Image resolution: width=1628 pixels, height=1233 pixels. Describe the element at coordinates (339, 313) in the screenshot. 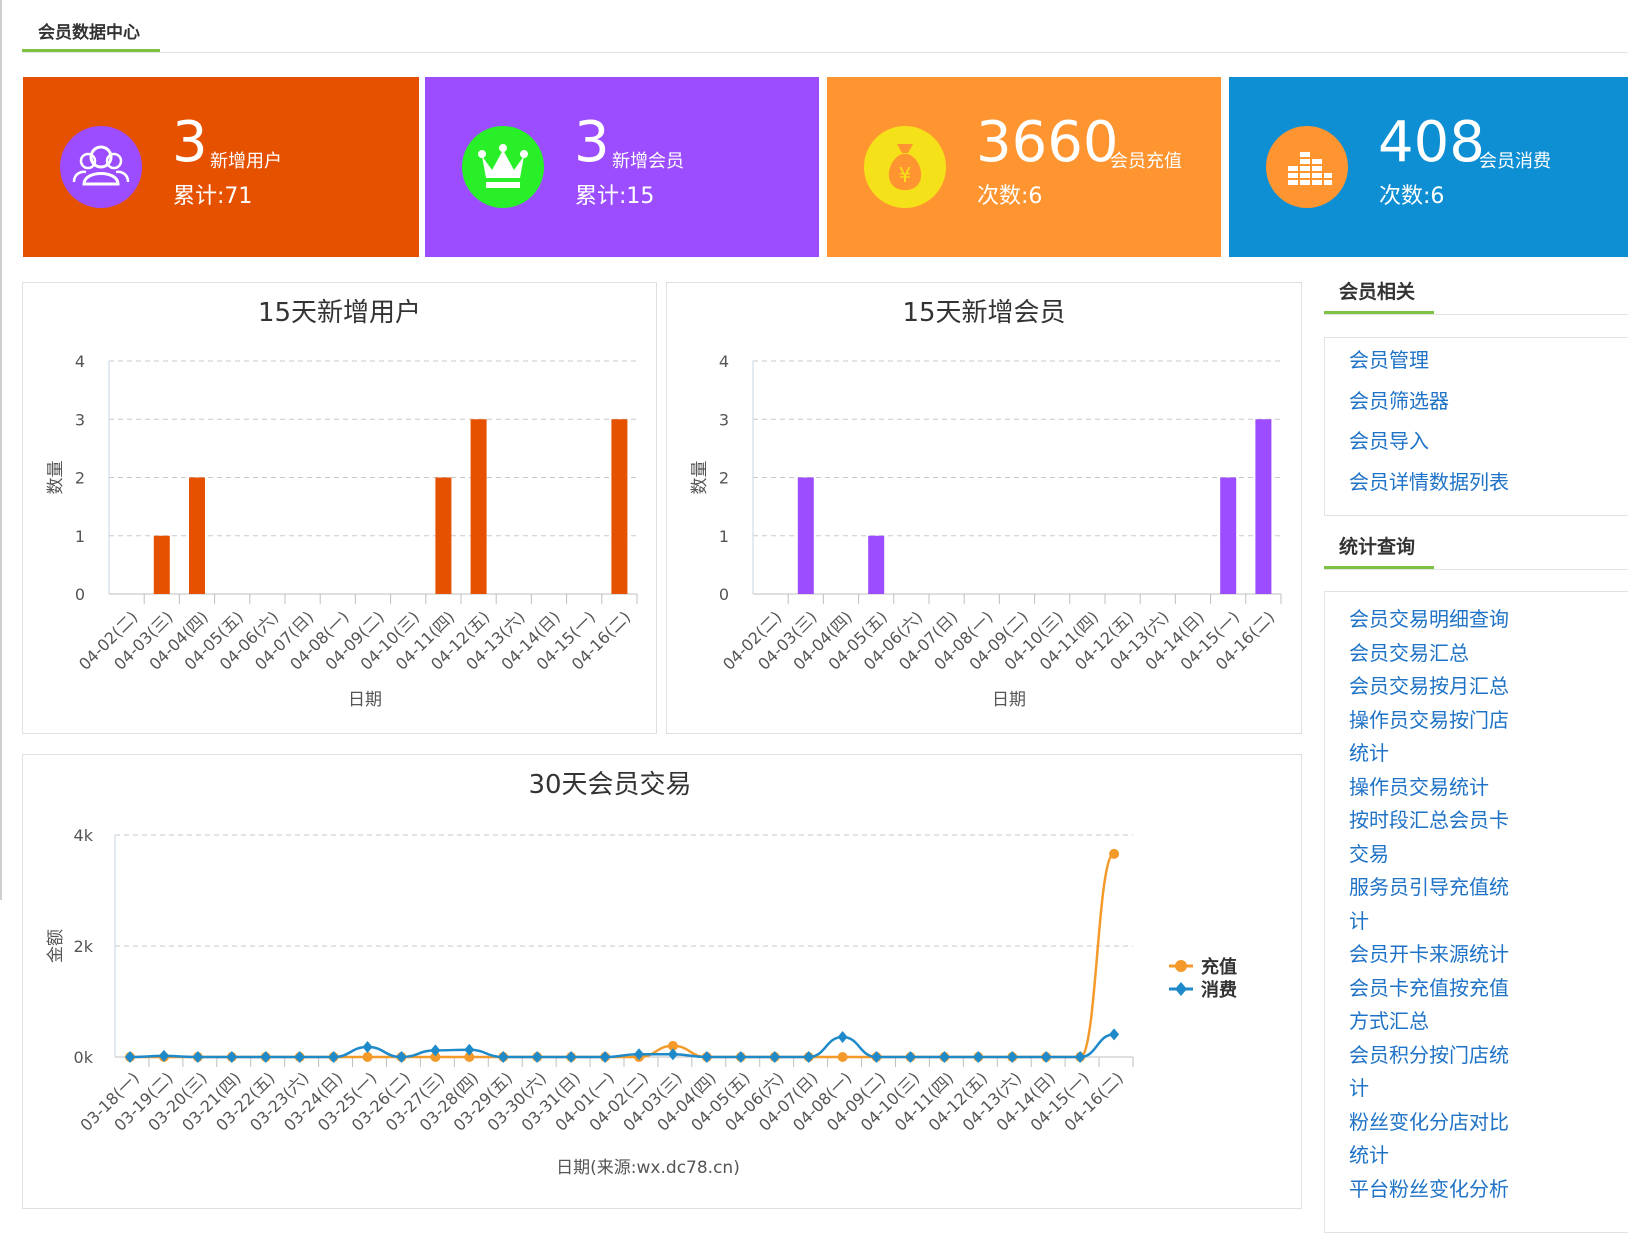

I see `chart-title: 15天新增用户` at that location.